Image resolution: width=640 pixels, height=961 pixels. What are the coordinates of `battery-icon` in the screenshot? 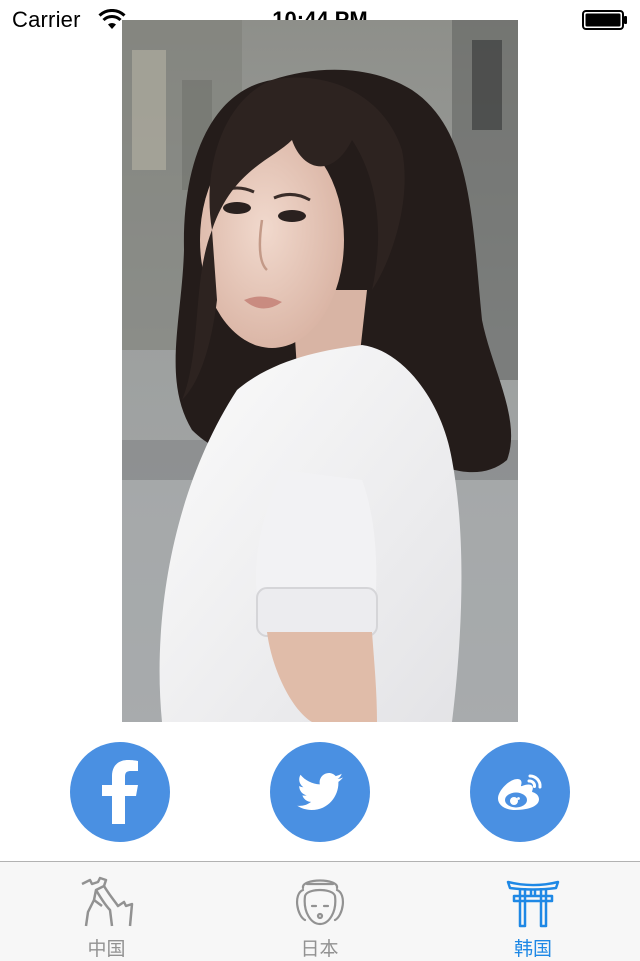 It's located at (604, 20).